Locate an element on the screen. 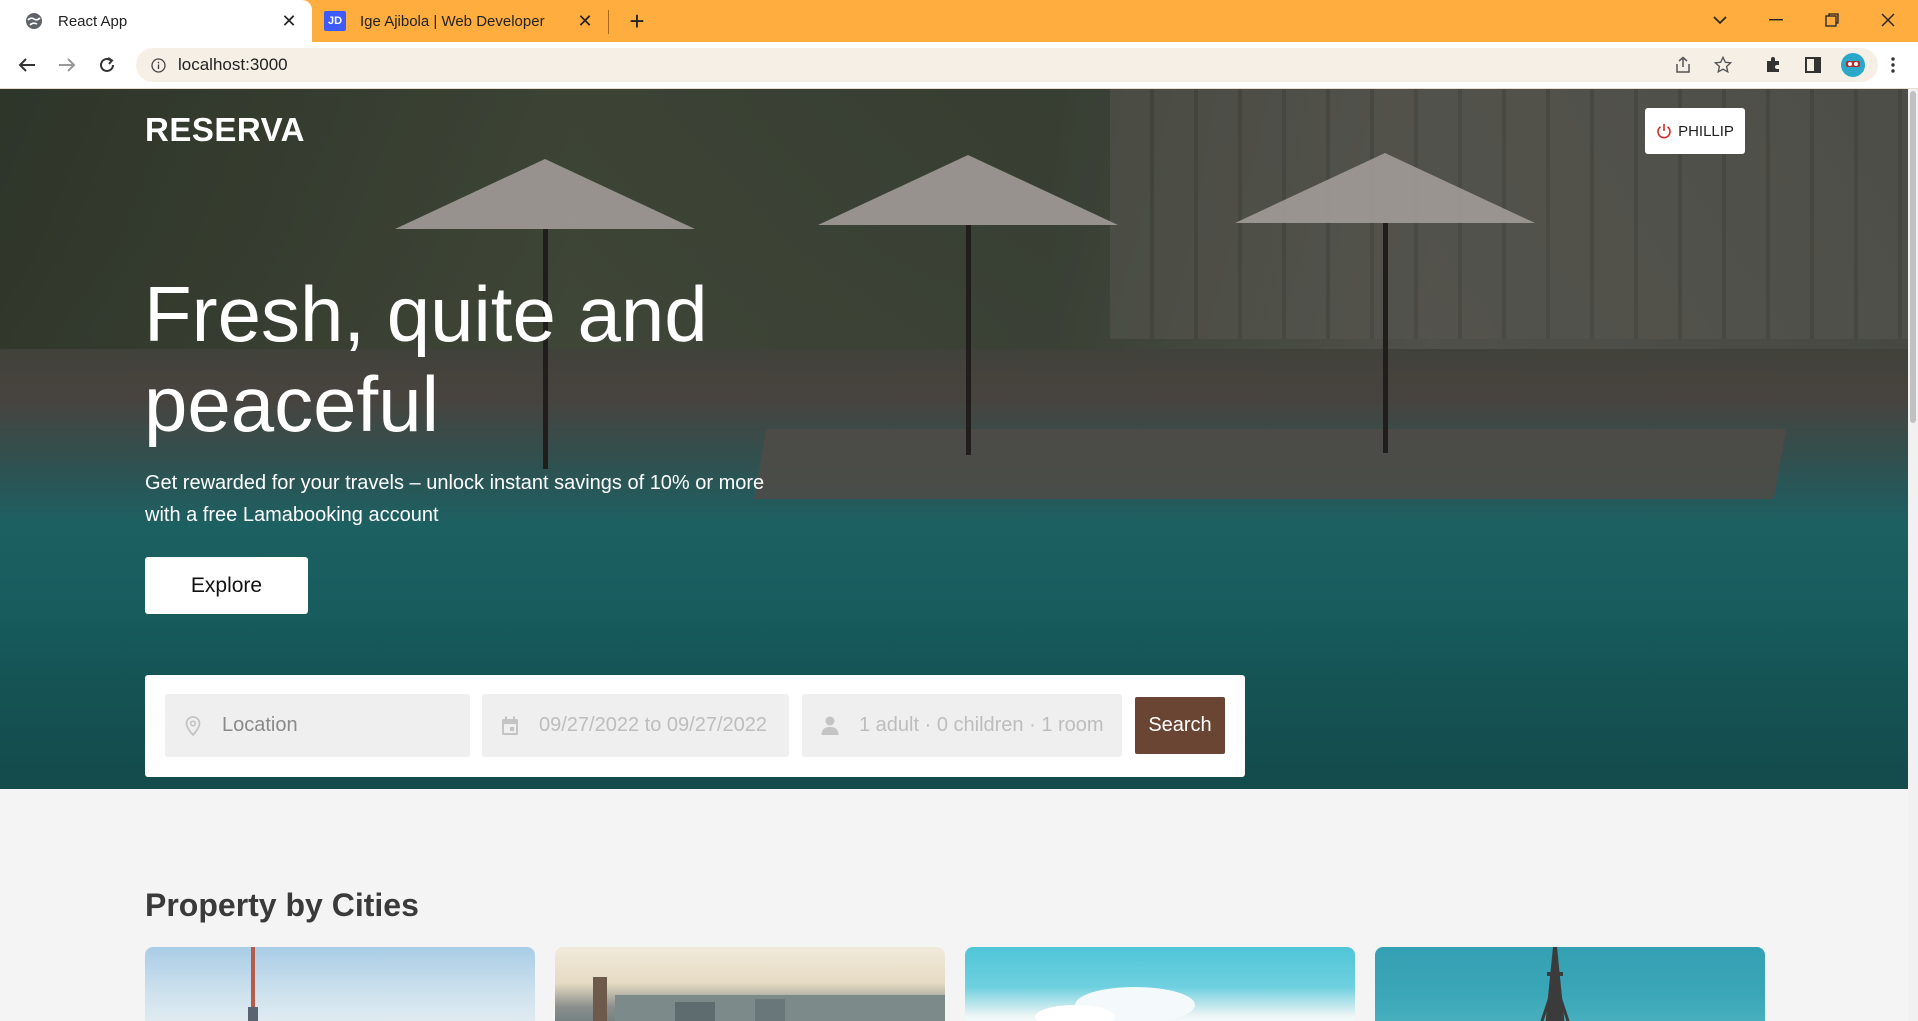 This screenshot has width=1918, height=1021. profile-avatar is located at coordinates (1853, 65).